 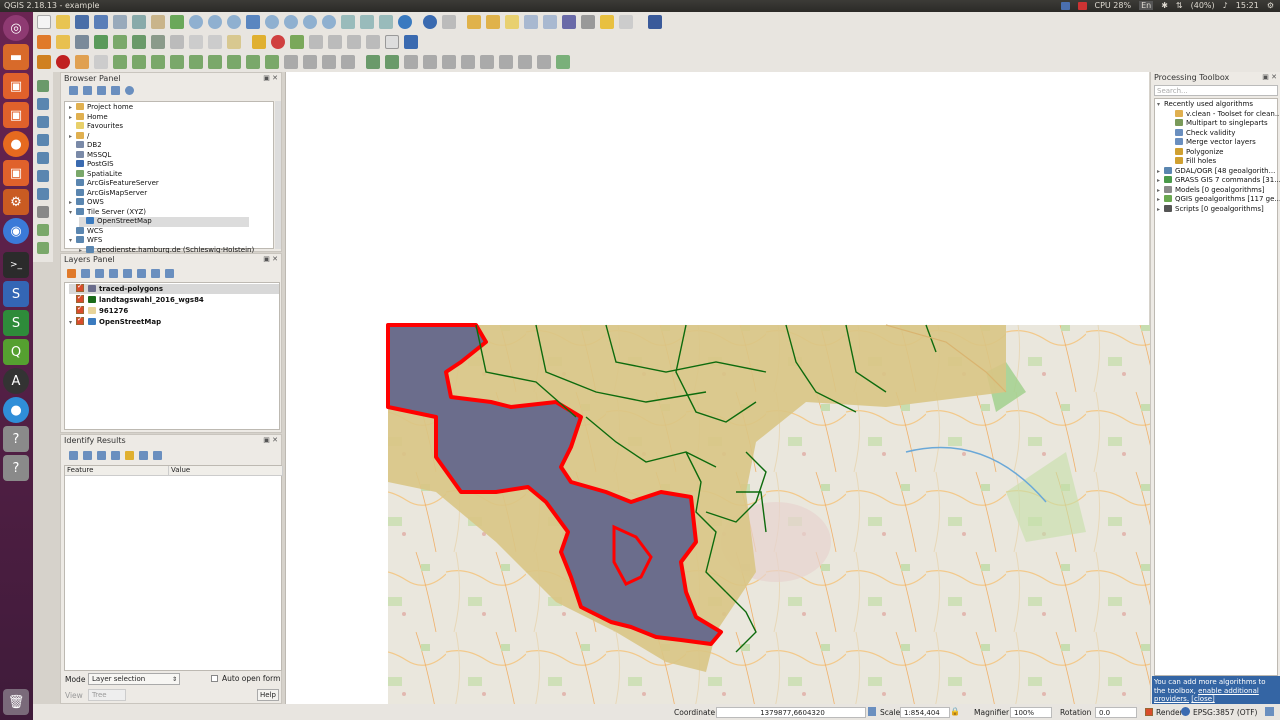 I want to click on help-button: Help, so click(x=268, y=695).